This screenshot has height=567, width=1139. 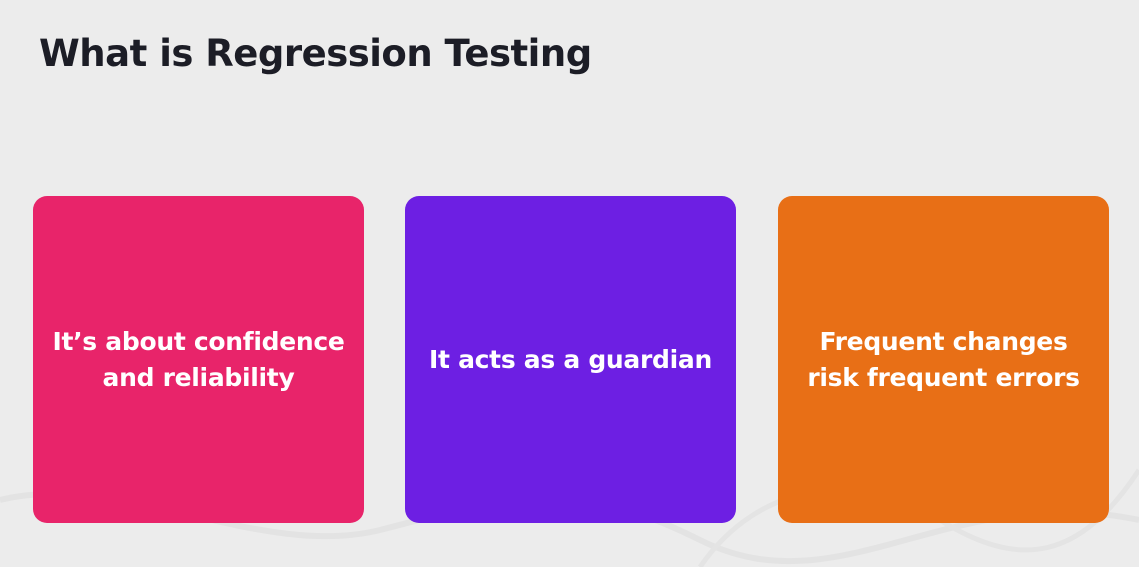 What do you see at coordinates (315, 53) in the screenshot?
I see `slide-title: What is Regression Testing` at bounding box center [315, 53].